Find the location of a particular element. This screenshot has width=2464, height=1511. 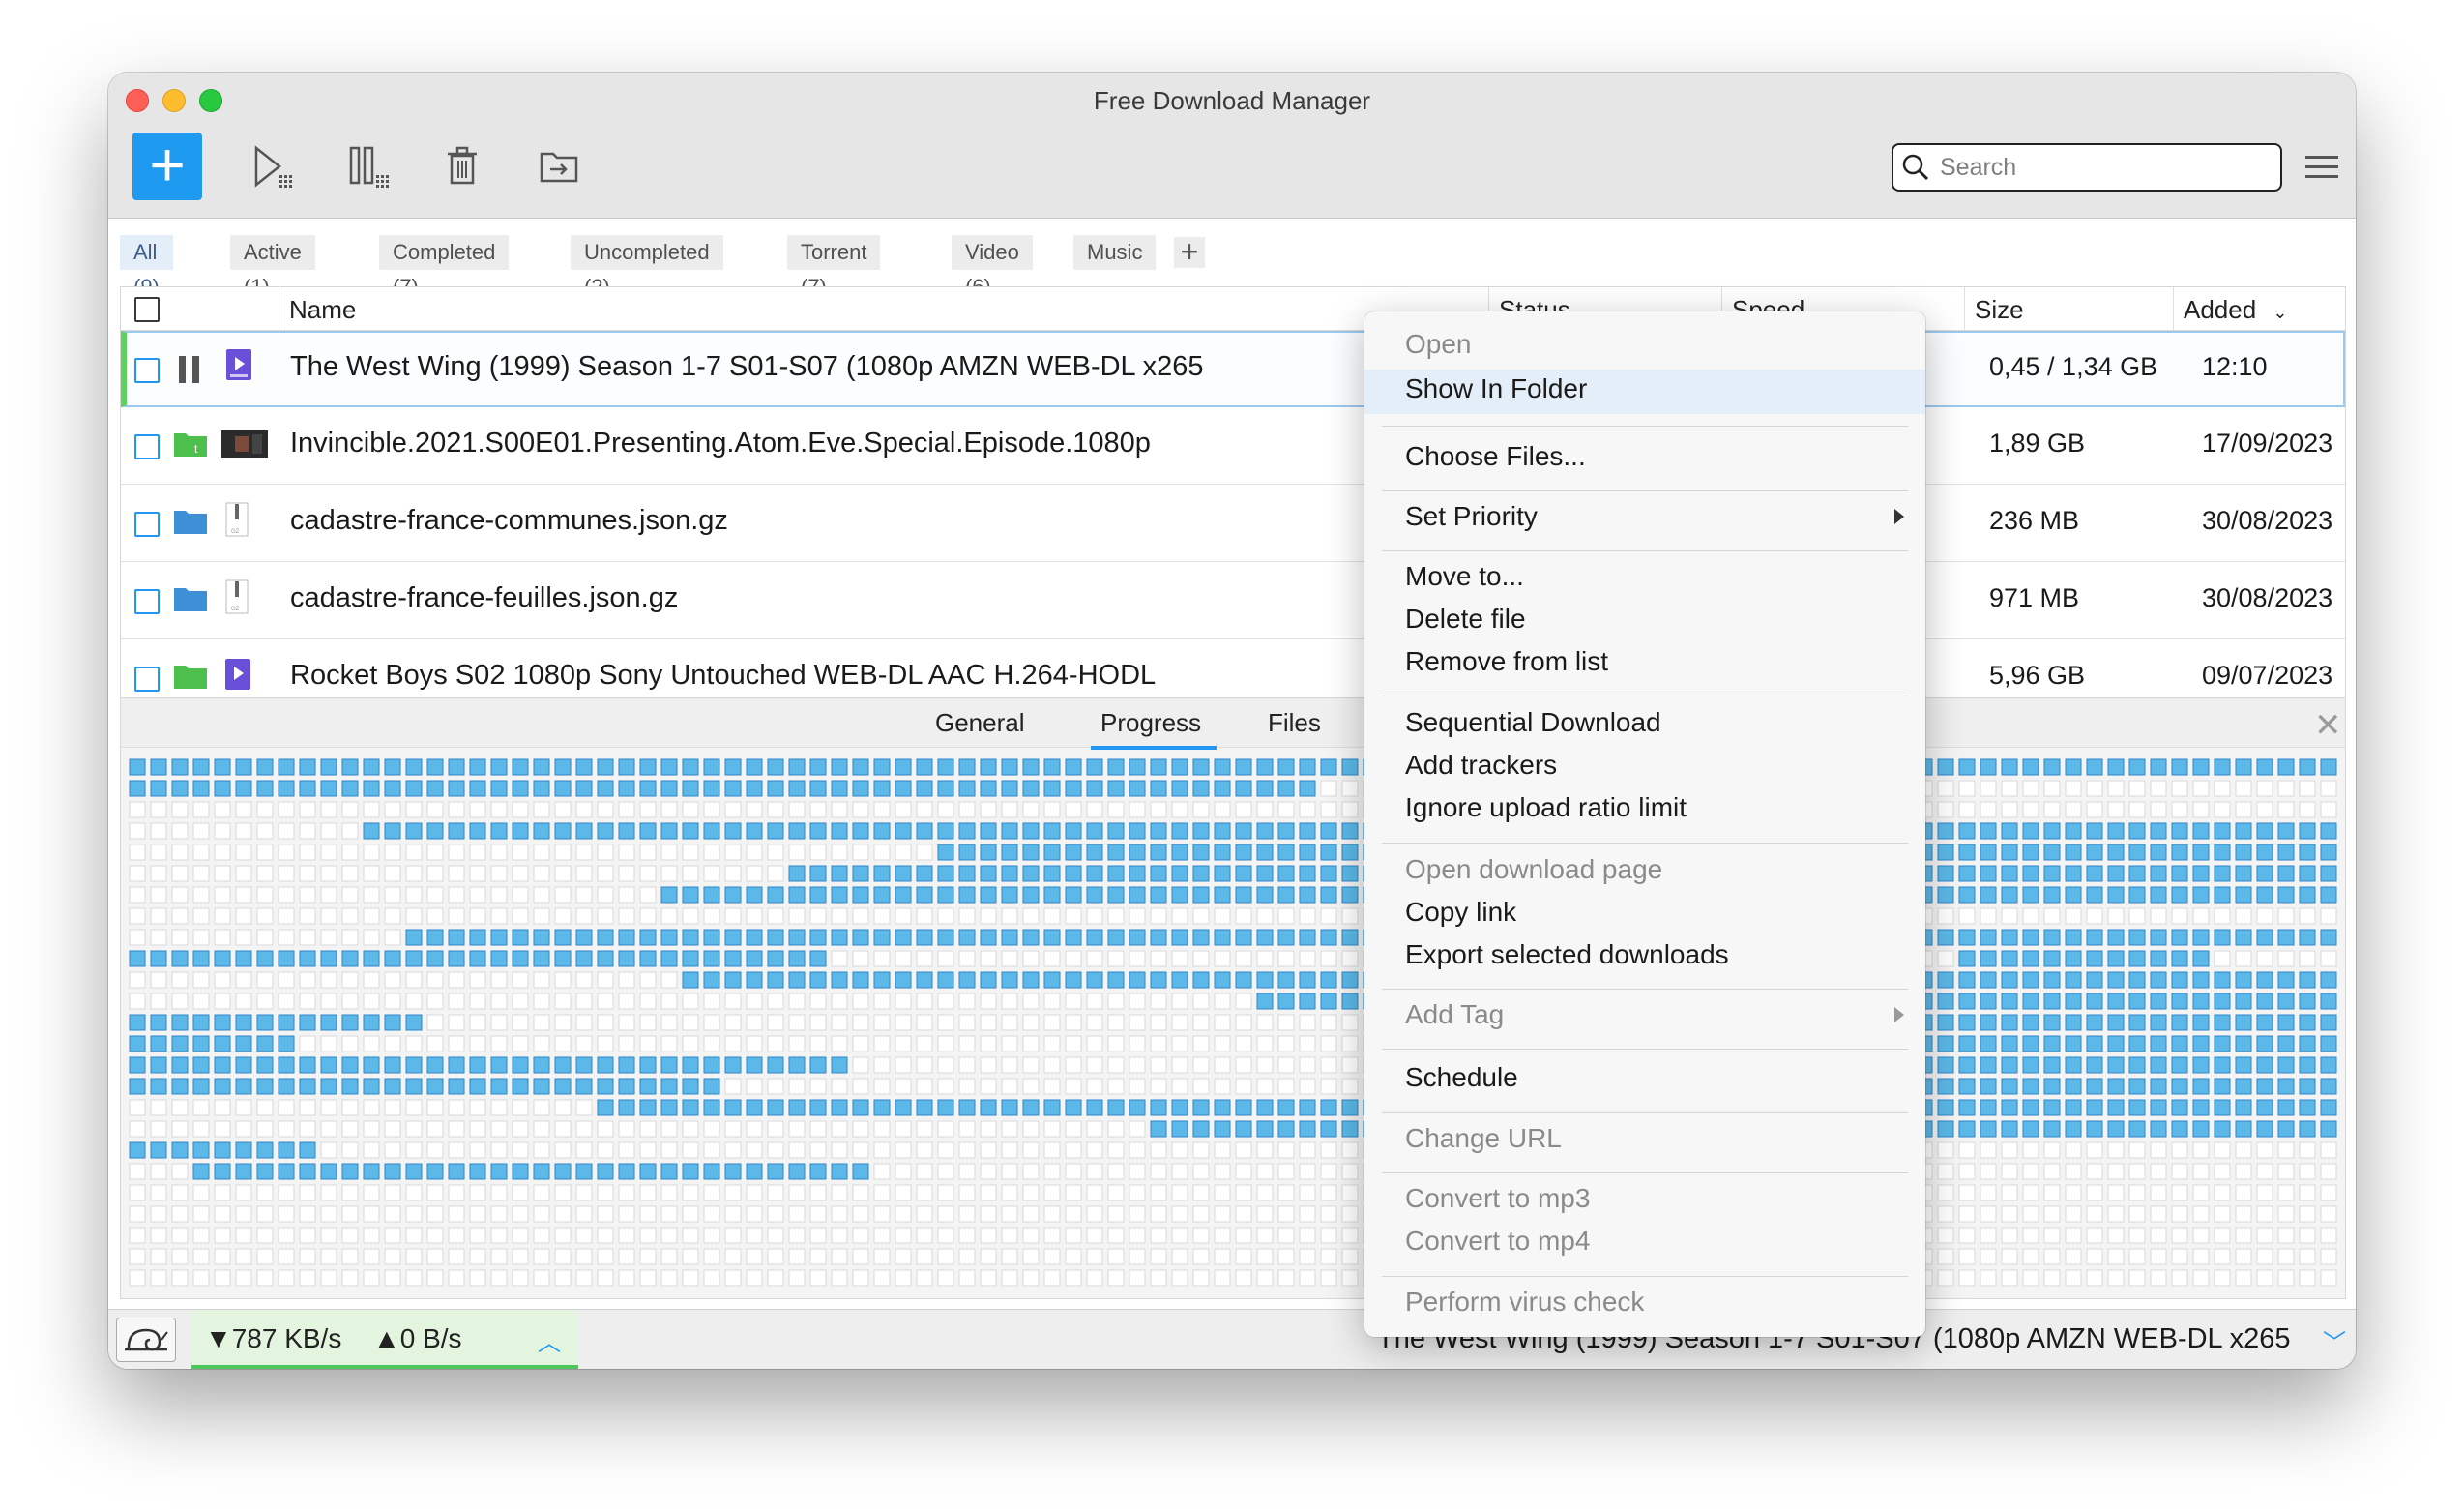

tab-general: General is located at coordinates (980, 723).